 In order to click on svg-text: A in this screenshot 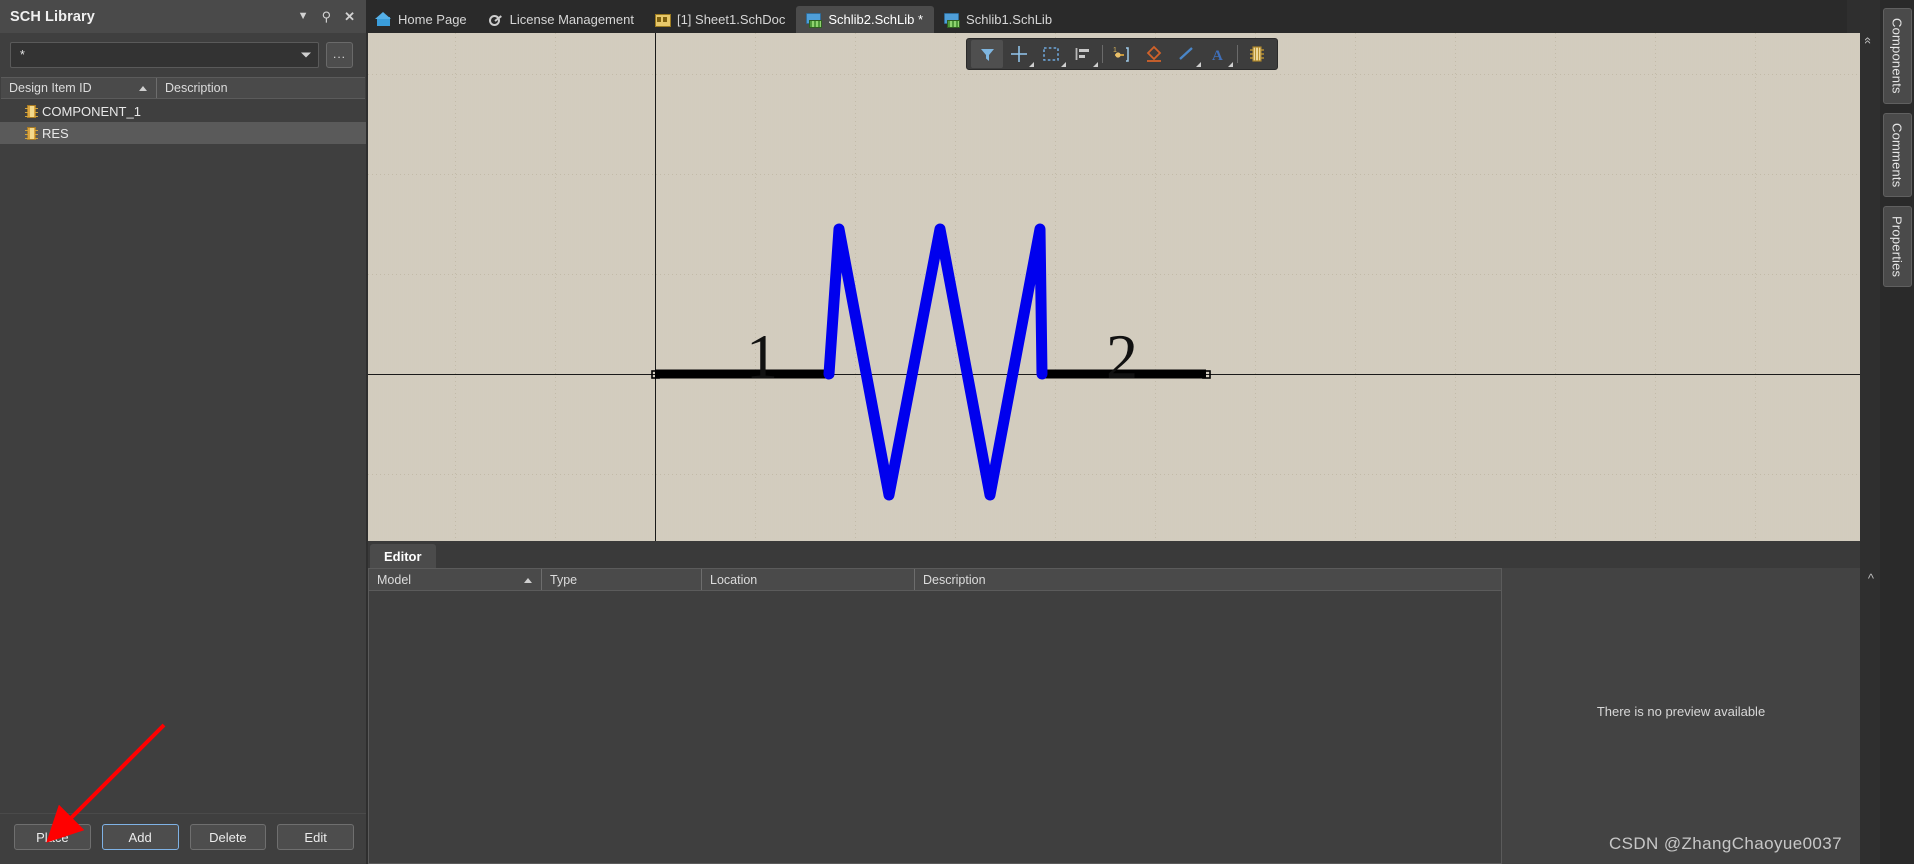, I will do `click(1217, 55)`.